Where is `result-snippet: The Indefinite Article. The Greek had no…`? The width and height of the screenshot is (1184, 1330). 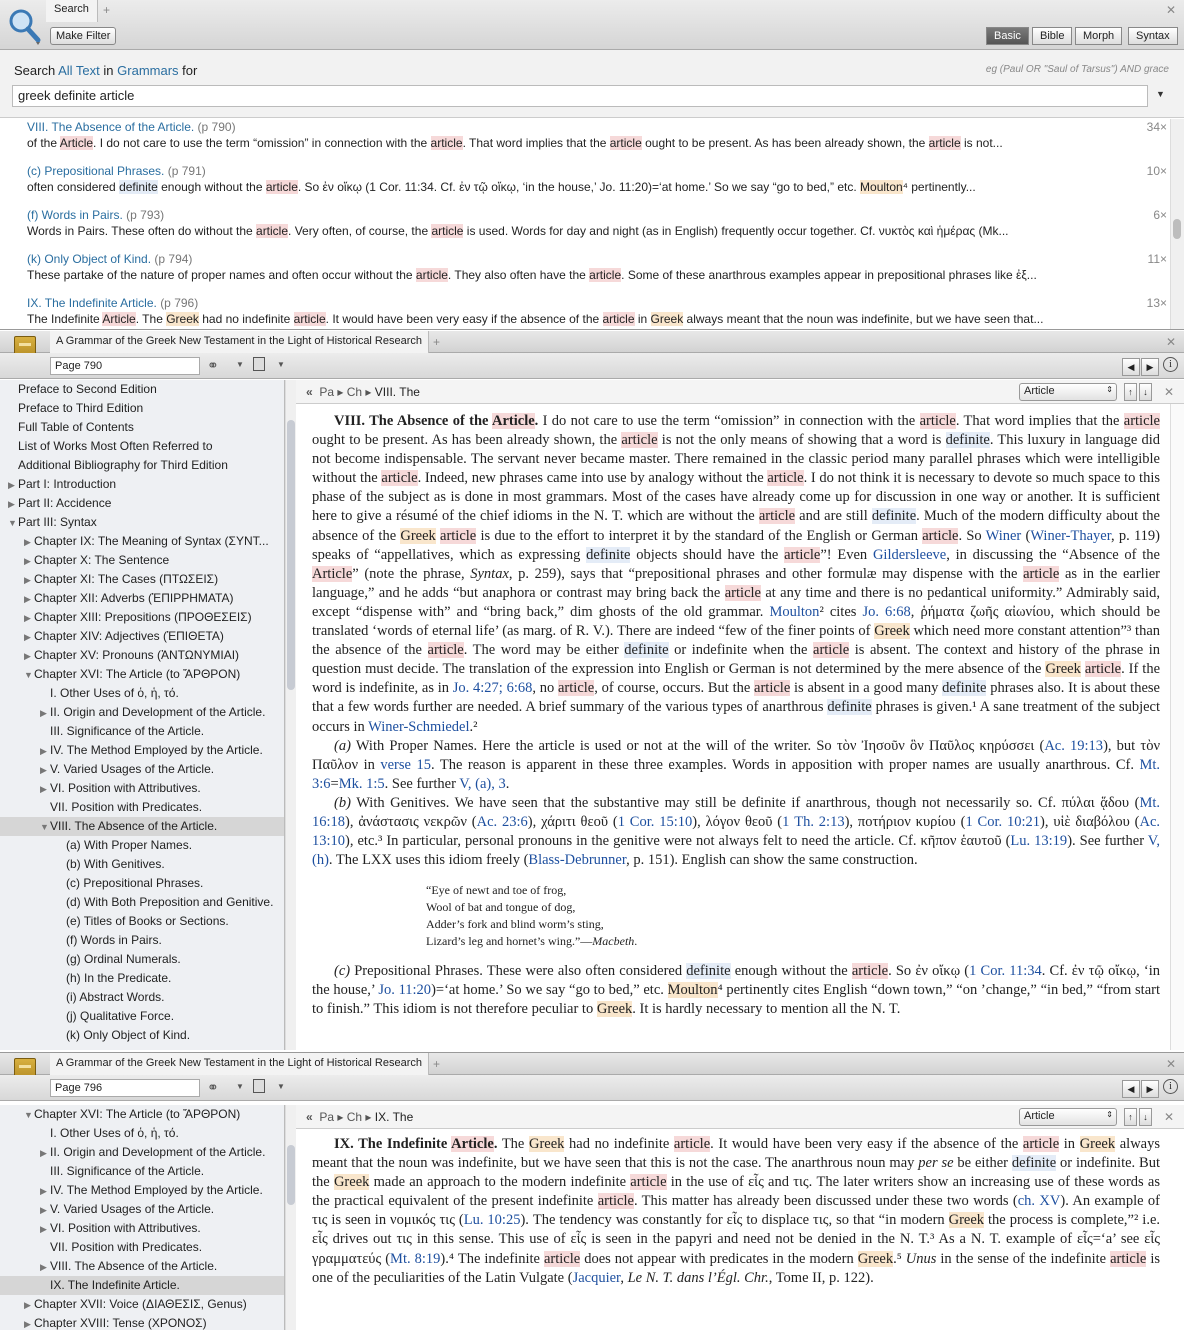
result-snippet: The Indefinite Article. The Greek had no… is located at coordinates (592, 319).